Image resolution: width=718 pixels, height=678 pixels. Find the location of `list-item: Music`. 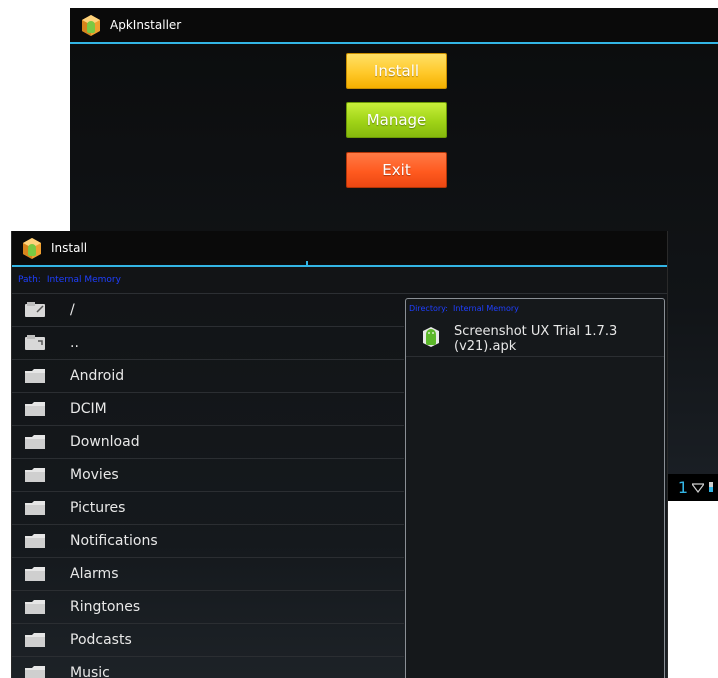

list-item: Music is located at coordinates (208, 667).